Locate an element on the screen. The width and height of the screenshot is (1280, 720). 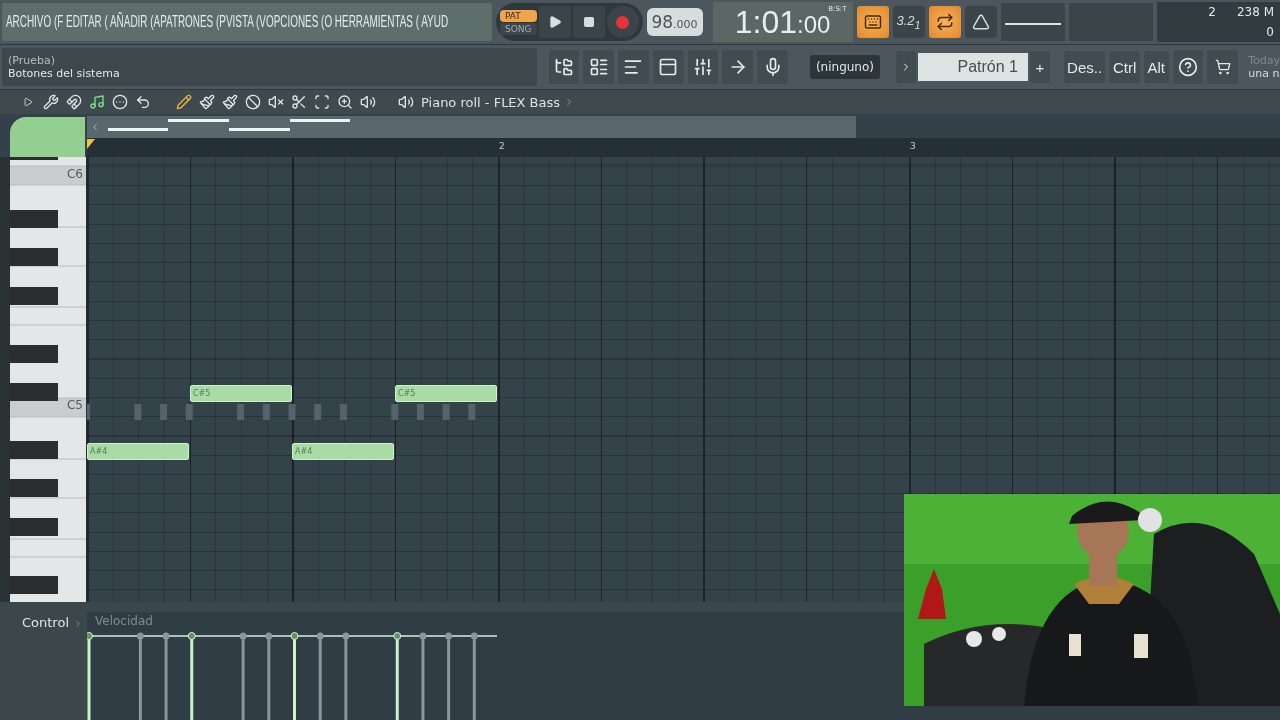
parameter-label: Velocidad is located at coordinates (124, 621).